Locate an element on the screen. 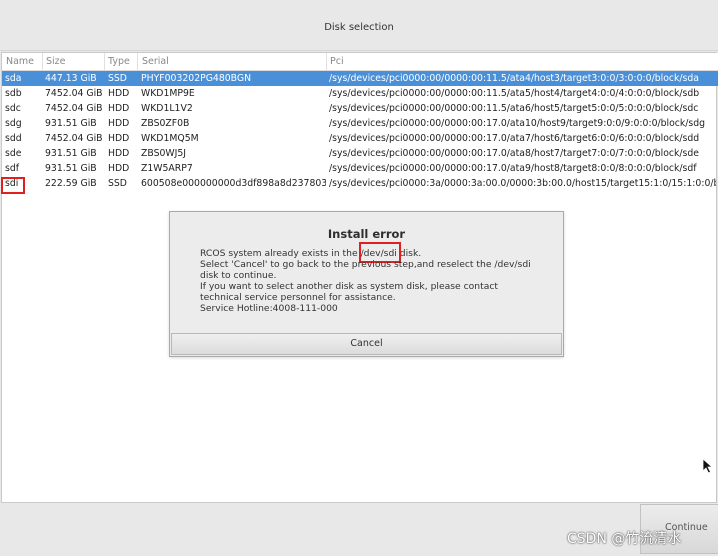 This screenshot has height=556, width=718. cell-name: sdb is located at coordinates (13, 93).